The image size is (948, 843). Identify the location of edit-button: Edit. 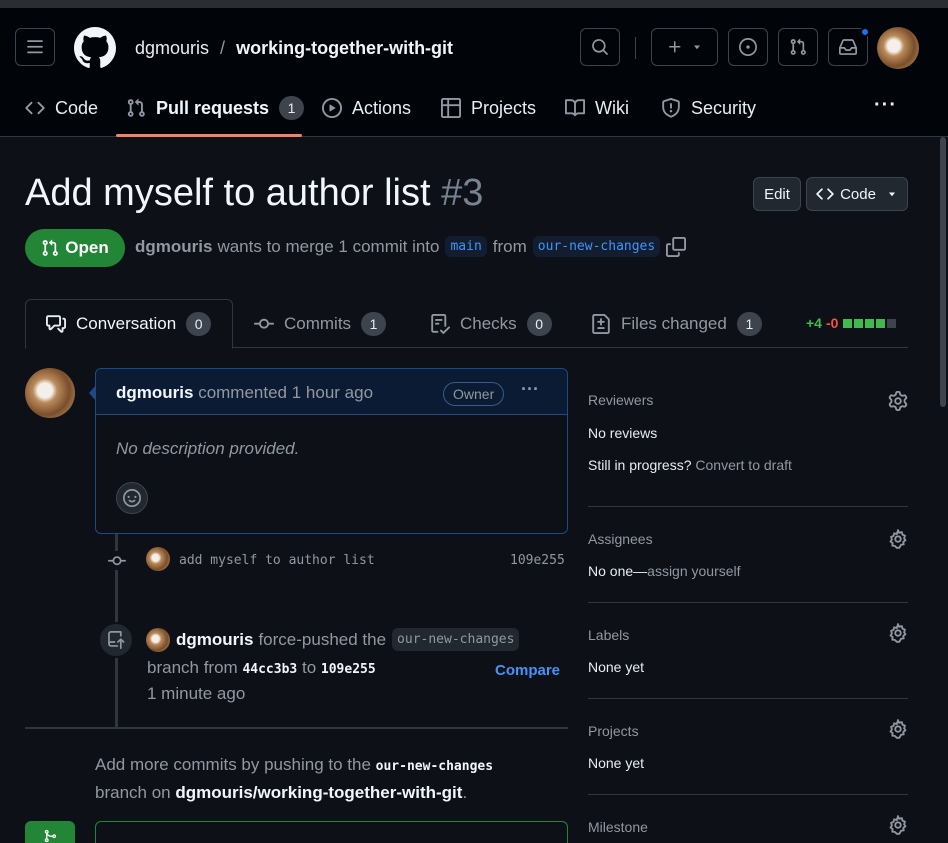
(777, 194).